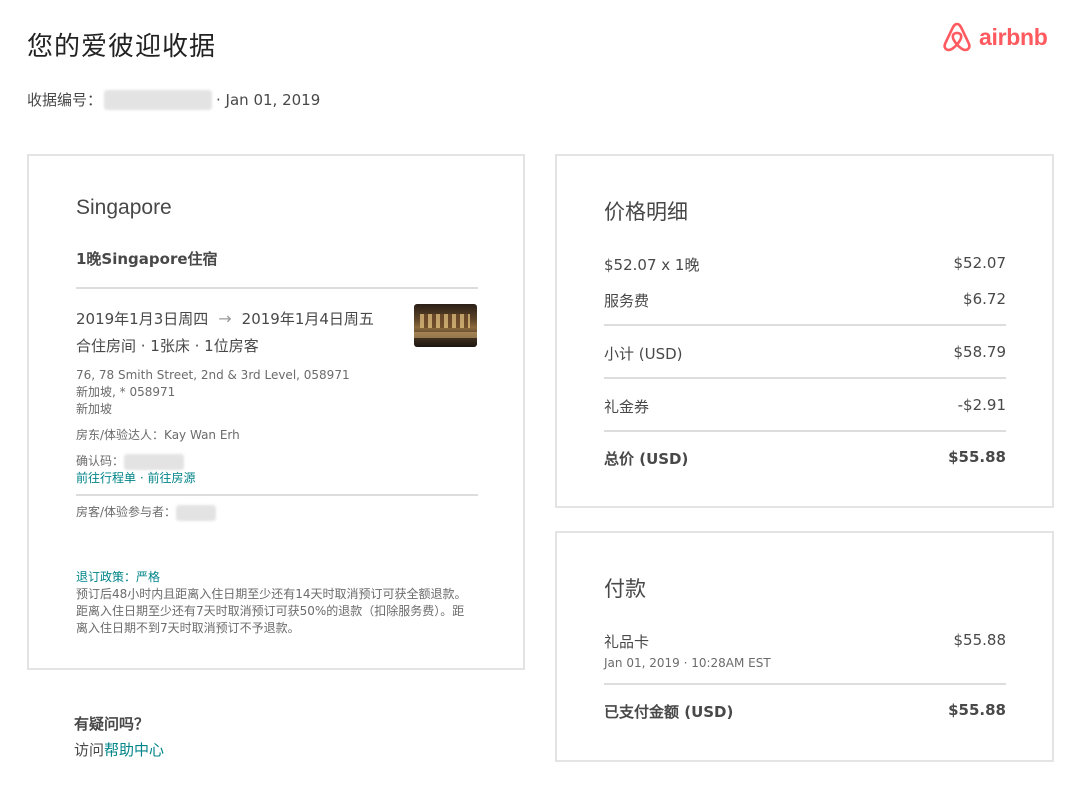  I want to click on stay-title: 1晚Singapore住宿, so click(147, 259).